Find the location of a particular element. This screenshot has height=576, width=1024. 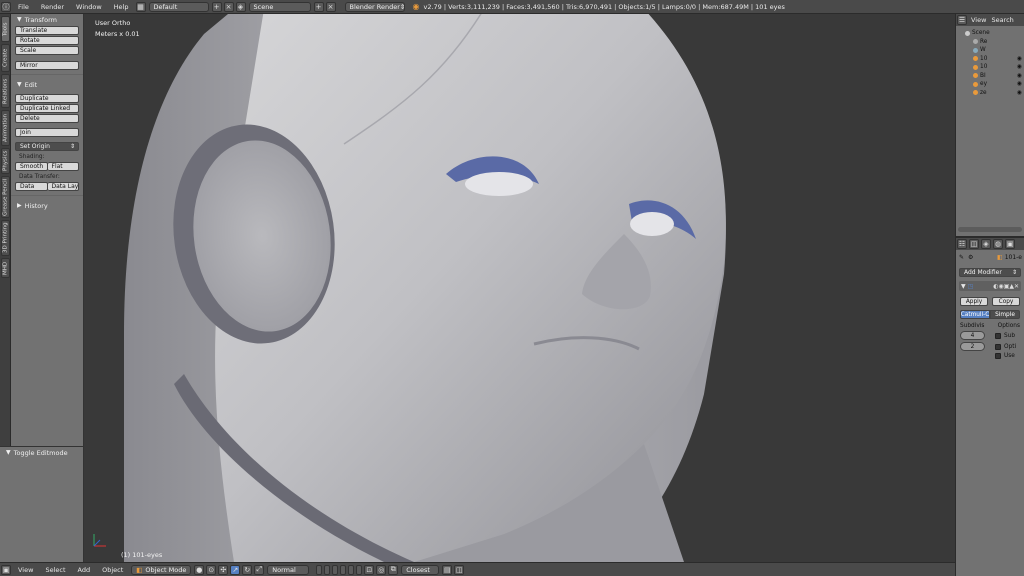

outliner-row: Scene is located at coordinates (991, 33).